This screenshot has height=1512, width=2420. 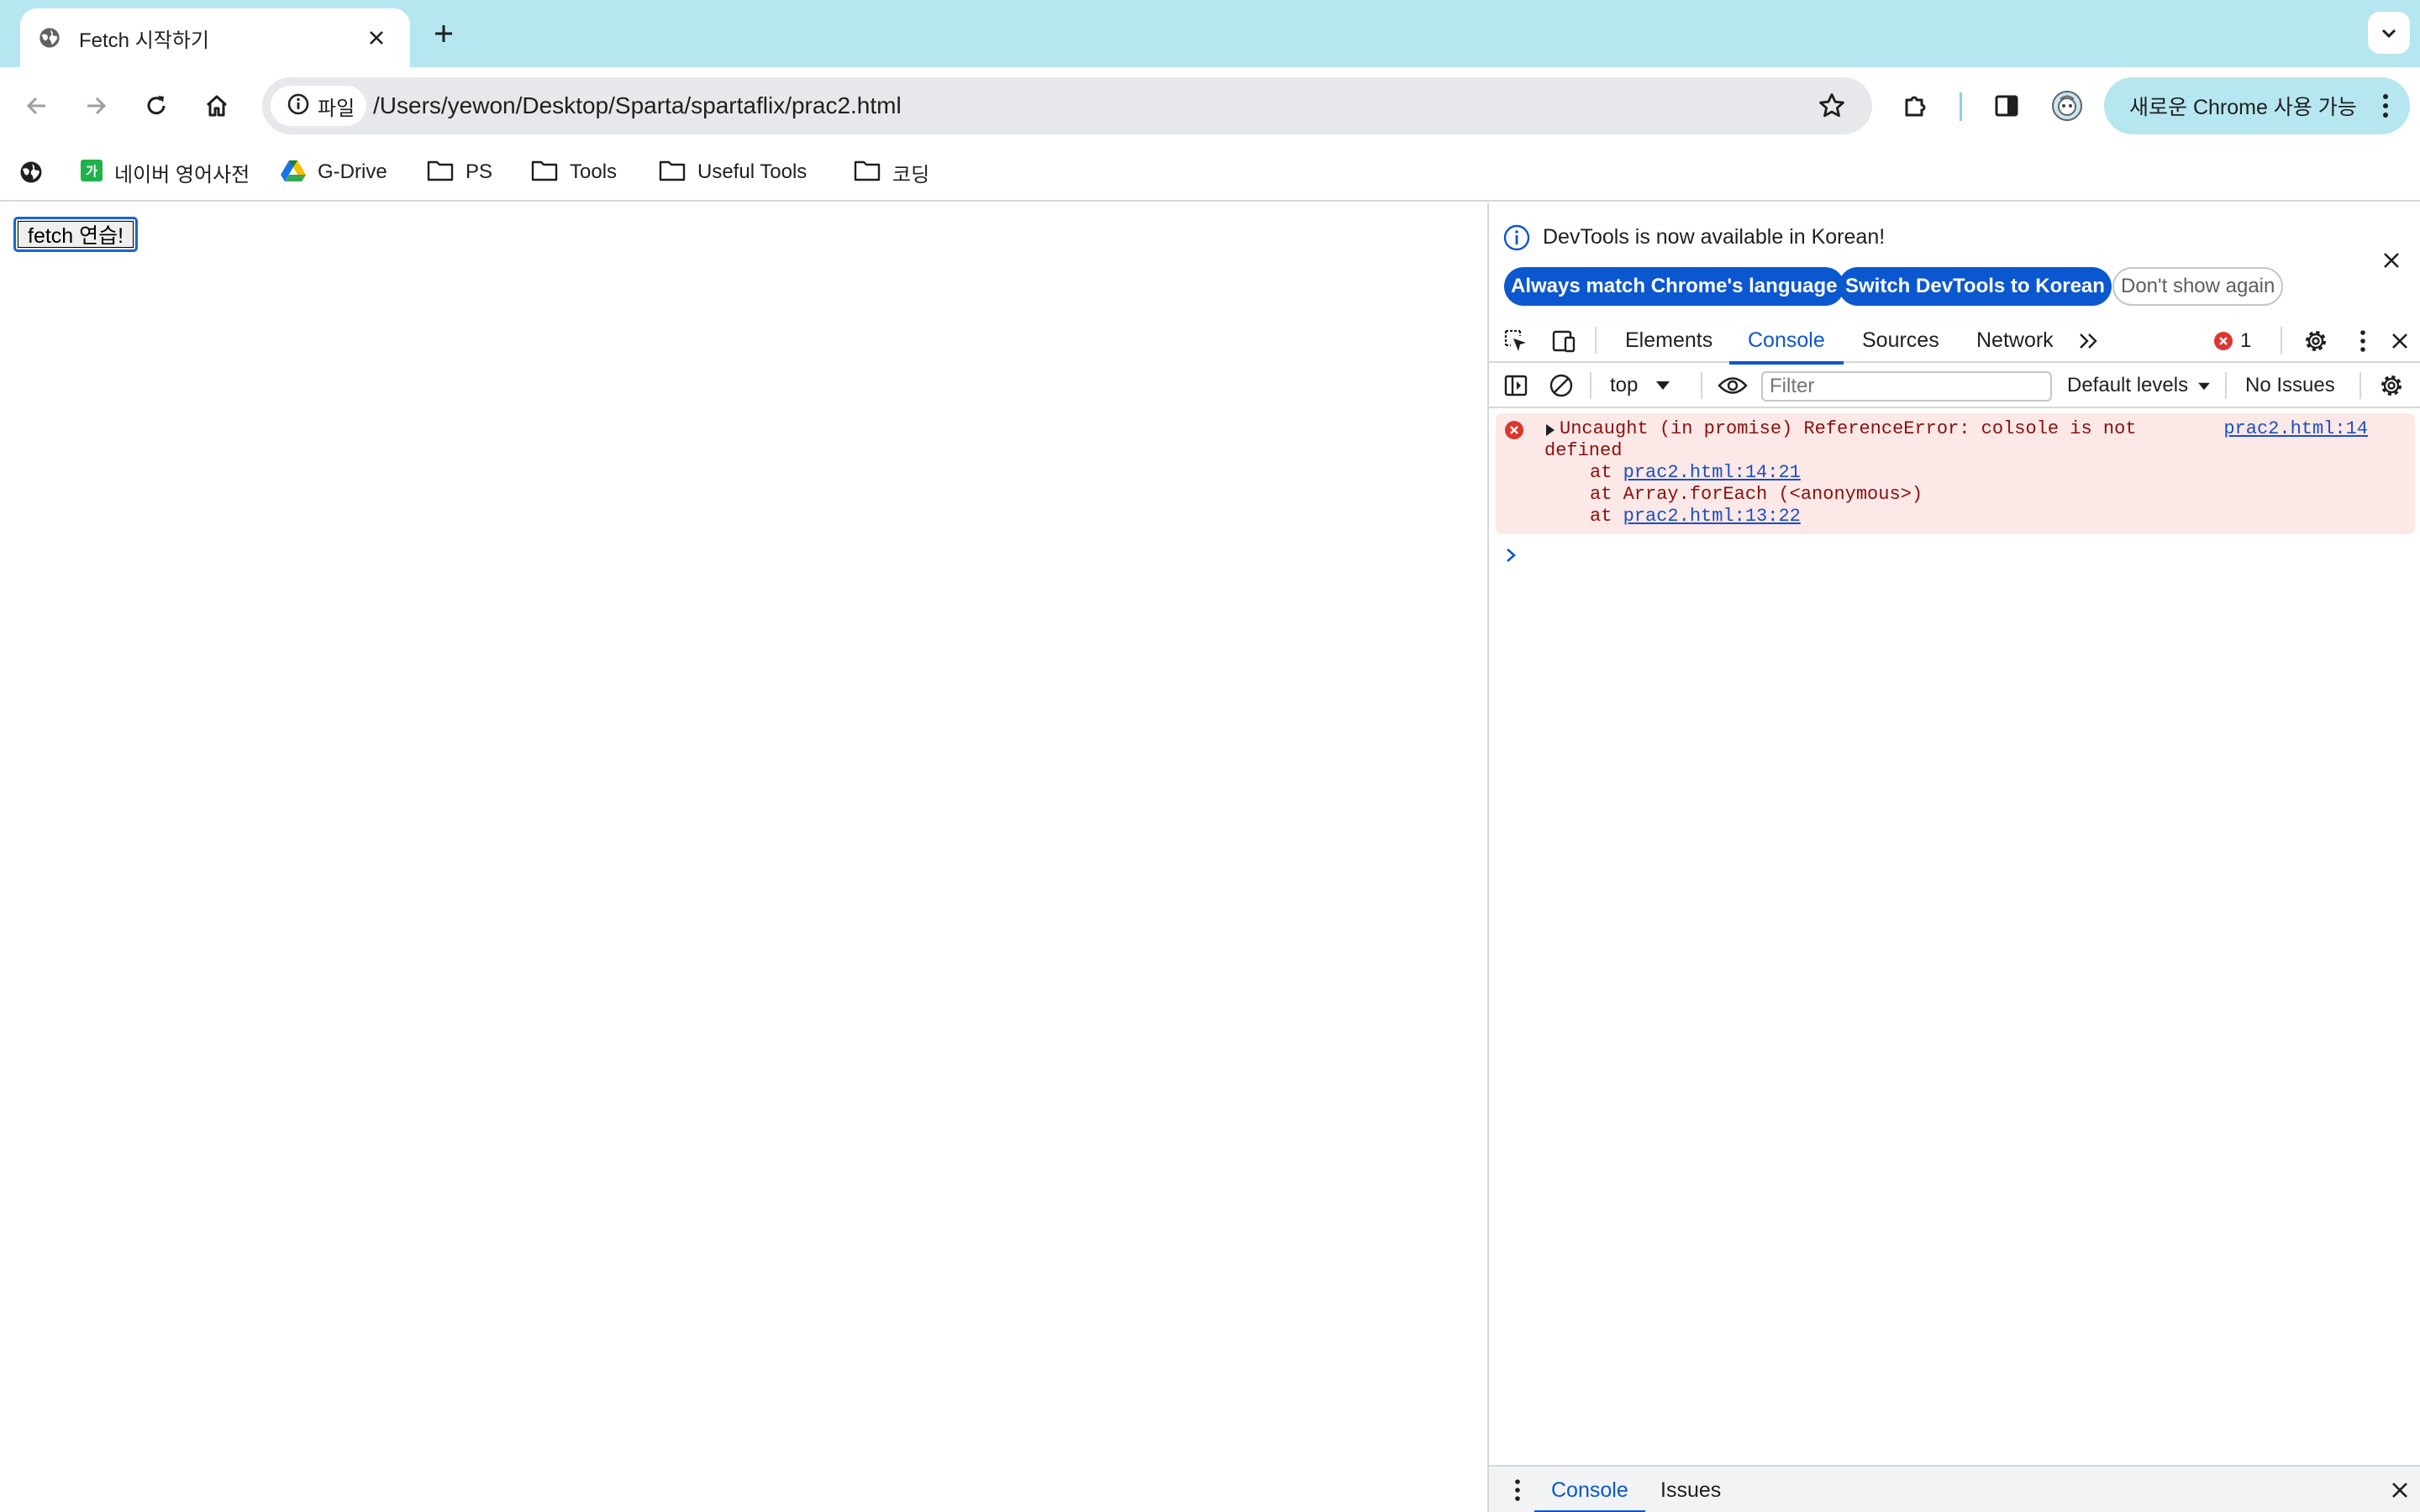 What do you see at coordinates (1756, 494) in the screenshot?
I see `stack-frame: at Array.forEach (<anonymous>)` at bounding box center [1756, 494].